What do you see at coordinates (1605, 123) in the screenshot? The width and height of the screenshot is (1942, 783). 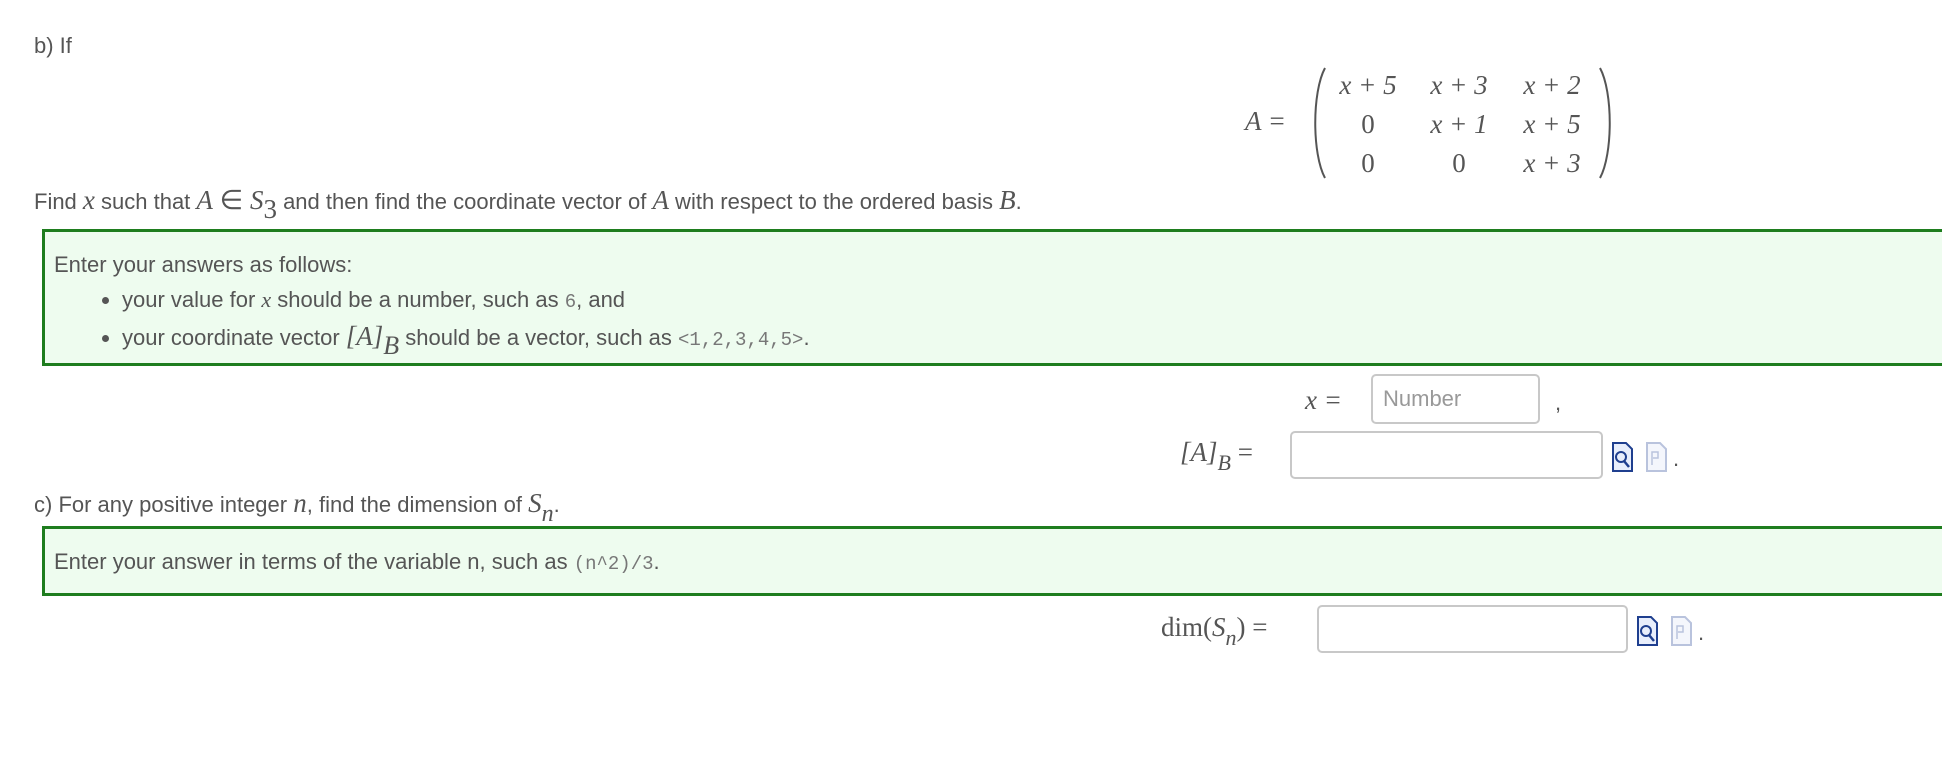 I see `right-paren-icon` at bounding box center [1605, 123].